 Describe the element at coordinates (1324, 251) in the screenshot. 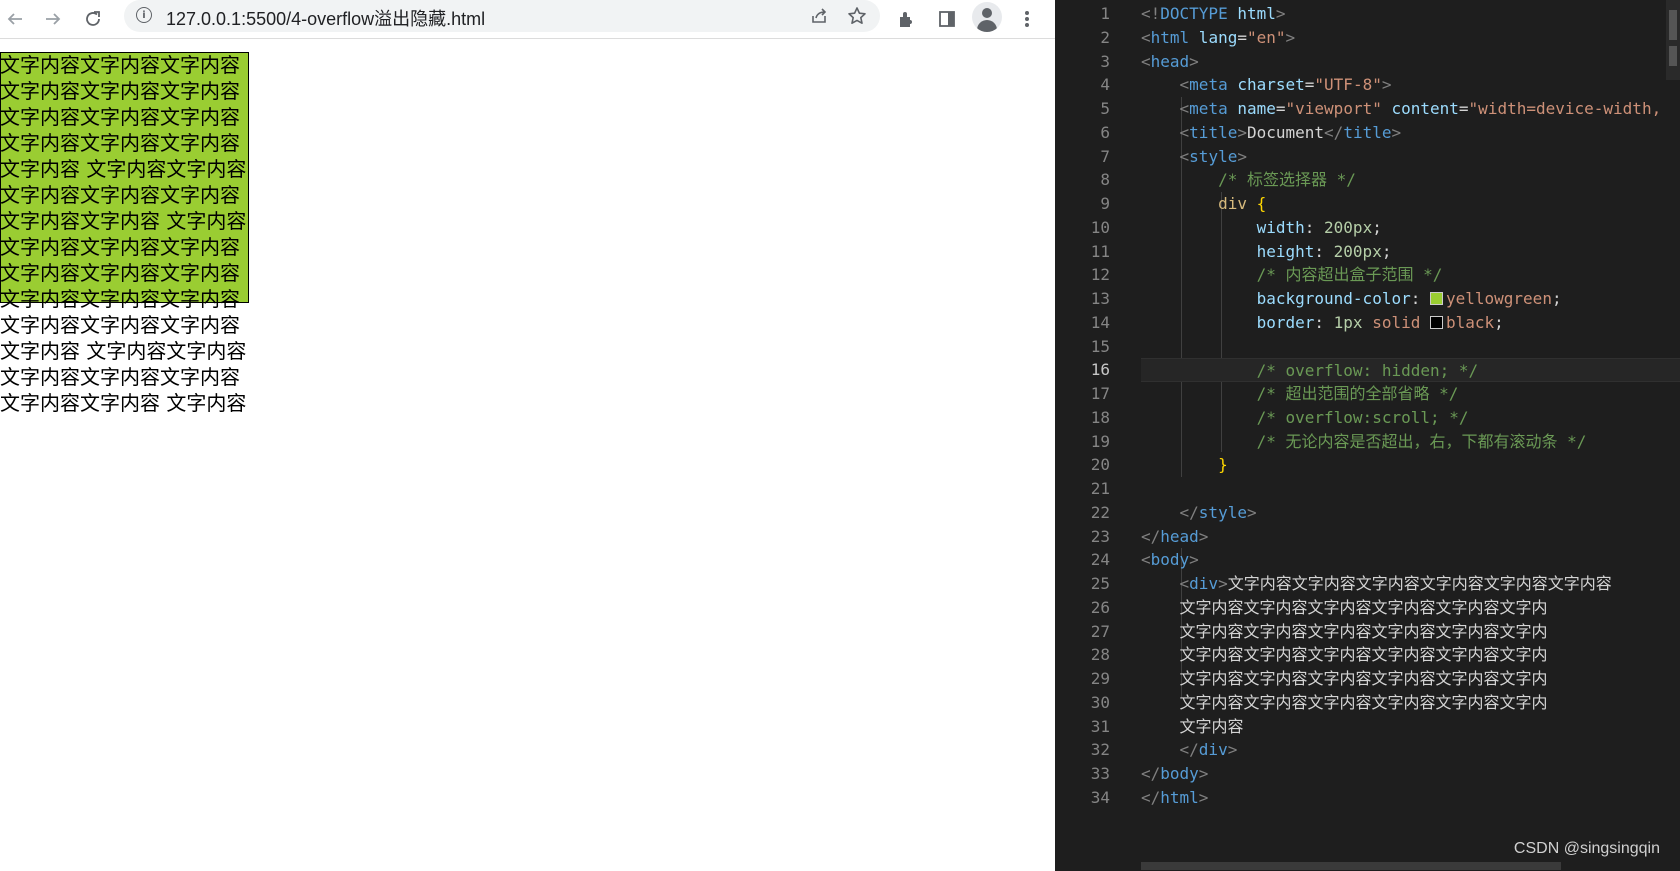

I see `code-line: height: 200px;` at that location.